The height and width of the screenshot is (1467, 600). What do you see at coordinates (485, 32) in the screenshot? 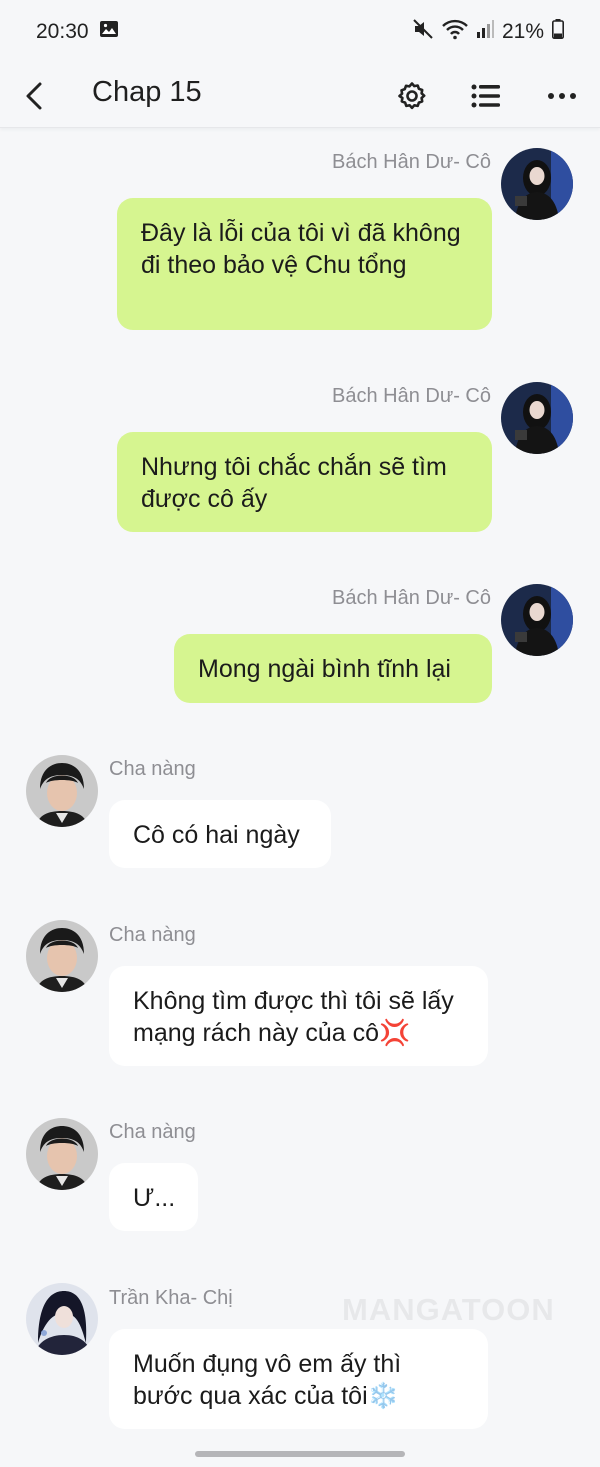
I see `signal-icon` at bounding box center [485, 32].